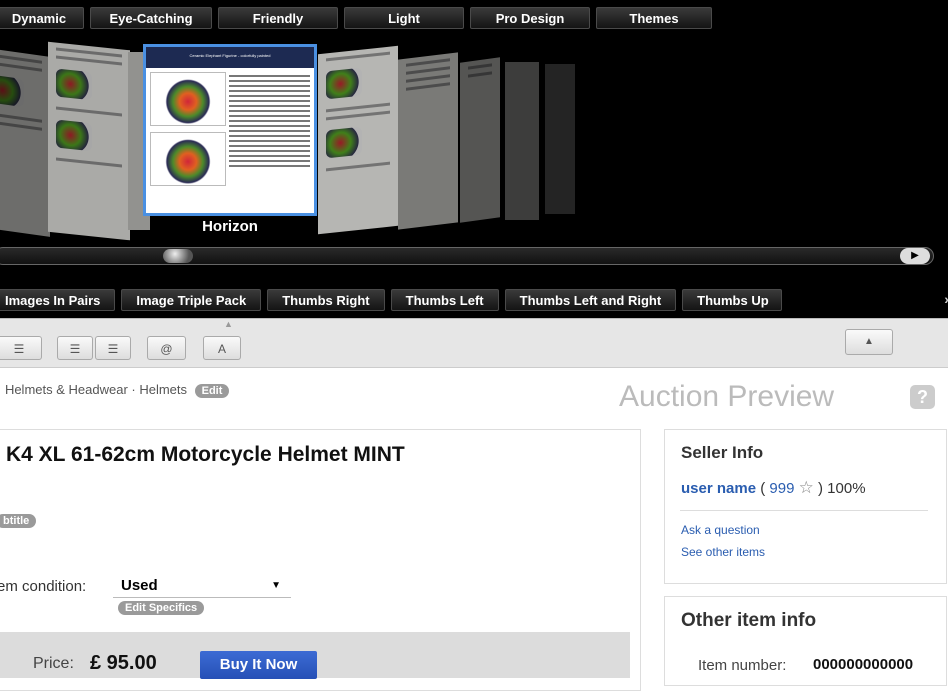  I want to click on carousel-scrollbar, so click(467, 256).